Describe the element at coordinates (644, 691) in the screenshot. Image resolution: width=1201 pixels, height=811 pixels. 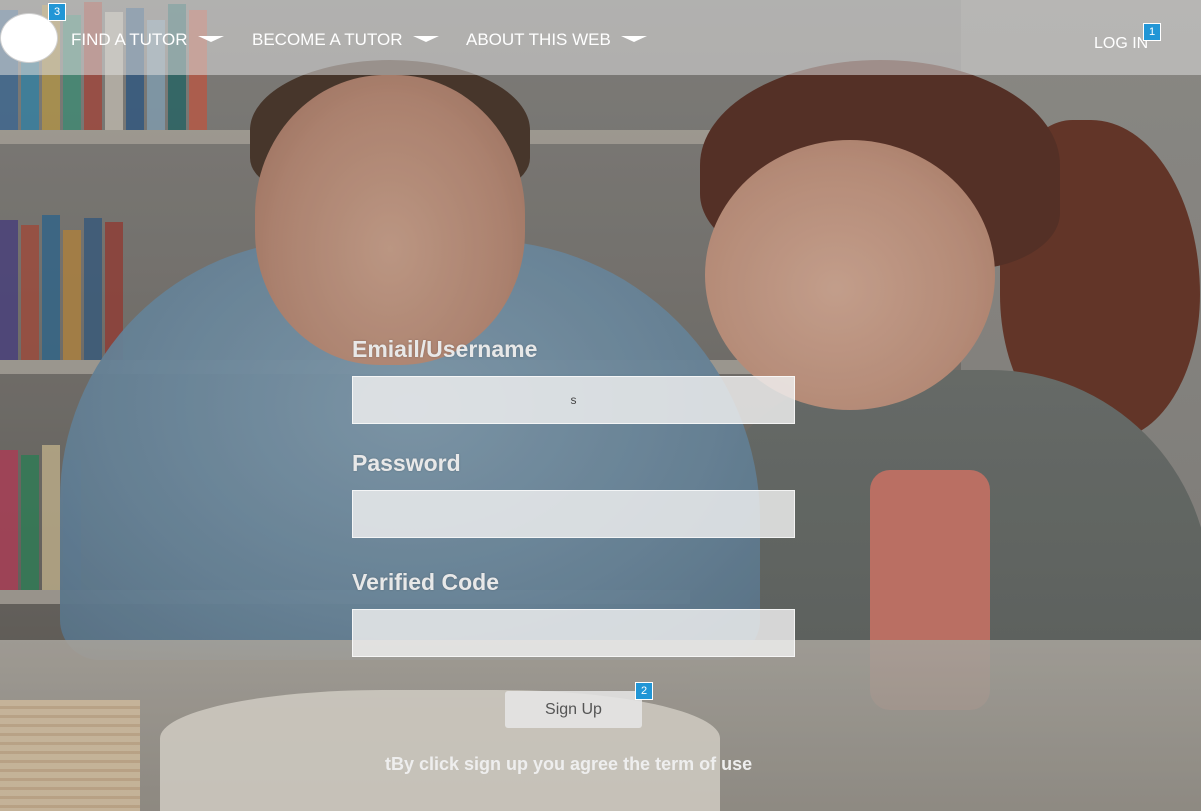
I see `sign-up-badge: 2` at that location.